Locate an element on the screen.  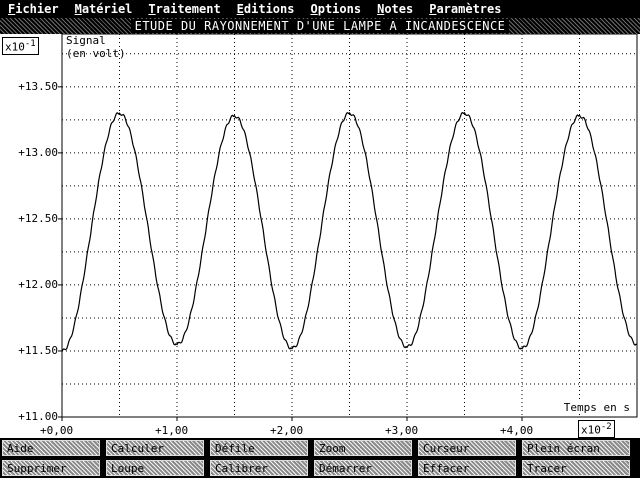
menu-label: ptions is located at coordinates (339, 9).